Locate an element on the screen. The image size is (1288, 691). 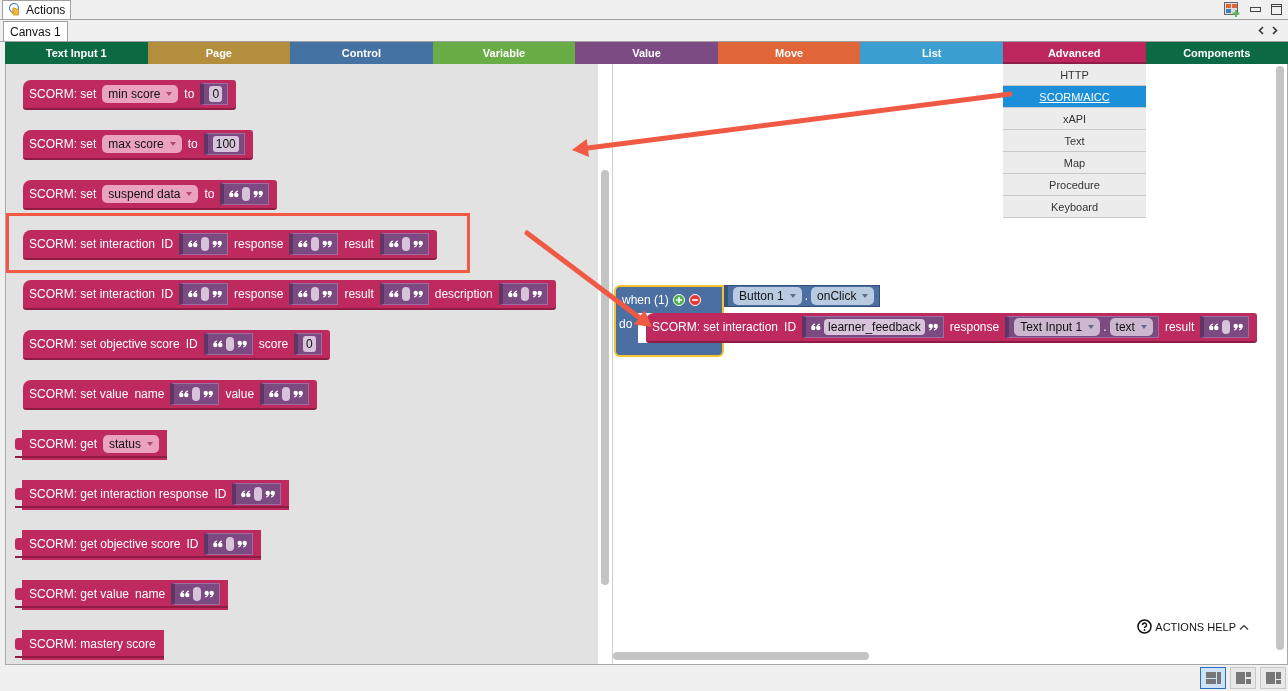
menu-item: xAPI is located at coordinates (1074, 119).